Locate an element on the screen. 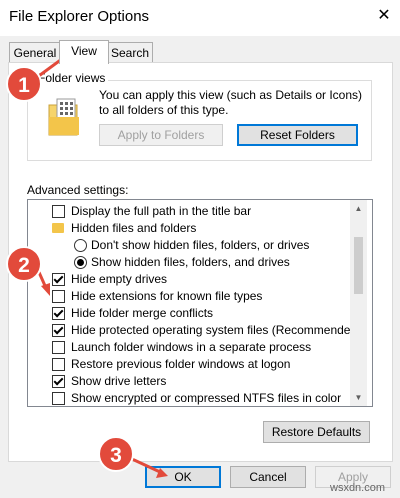  tab-view: View is located at coordinates (84, 52).